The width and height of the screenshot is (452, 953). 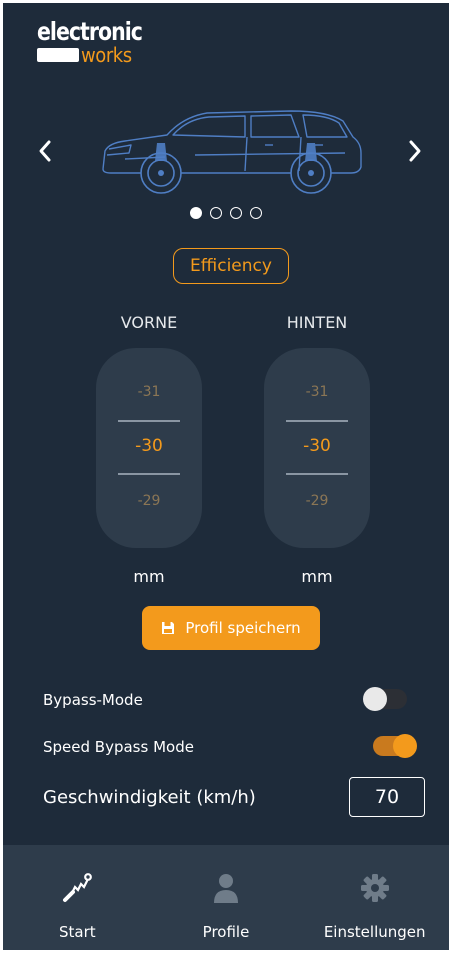 What do you see at coordinates (317, 576) in the screenshot?
I see `rear-unit: mm` at bounding box center [317, 576].